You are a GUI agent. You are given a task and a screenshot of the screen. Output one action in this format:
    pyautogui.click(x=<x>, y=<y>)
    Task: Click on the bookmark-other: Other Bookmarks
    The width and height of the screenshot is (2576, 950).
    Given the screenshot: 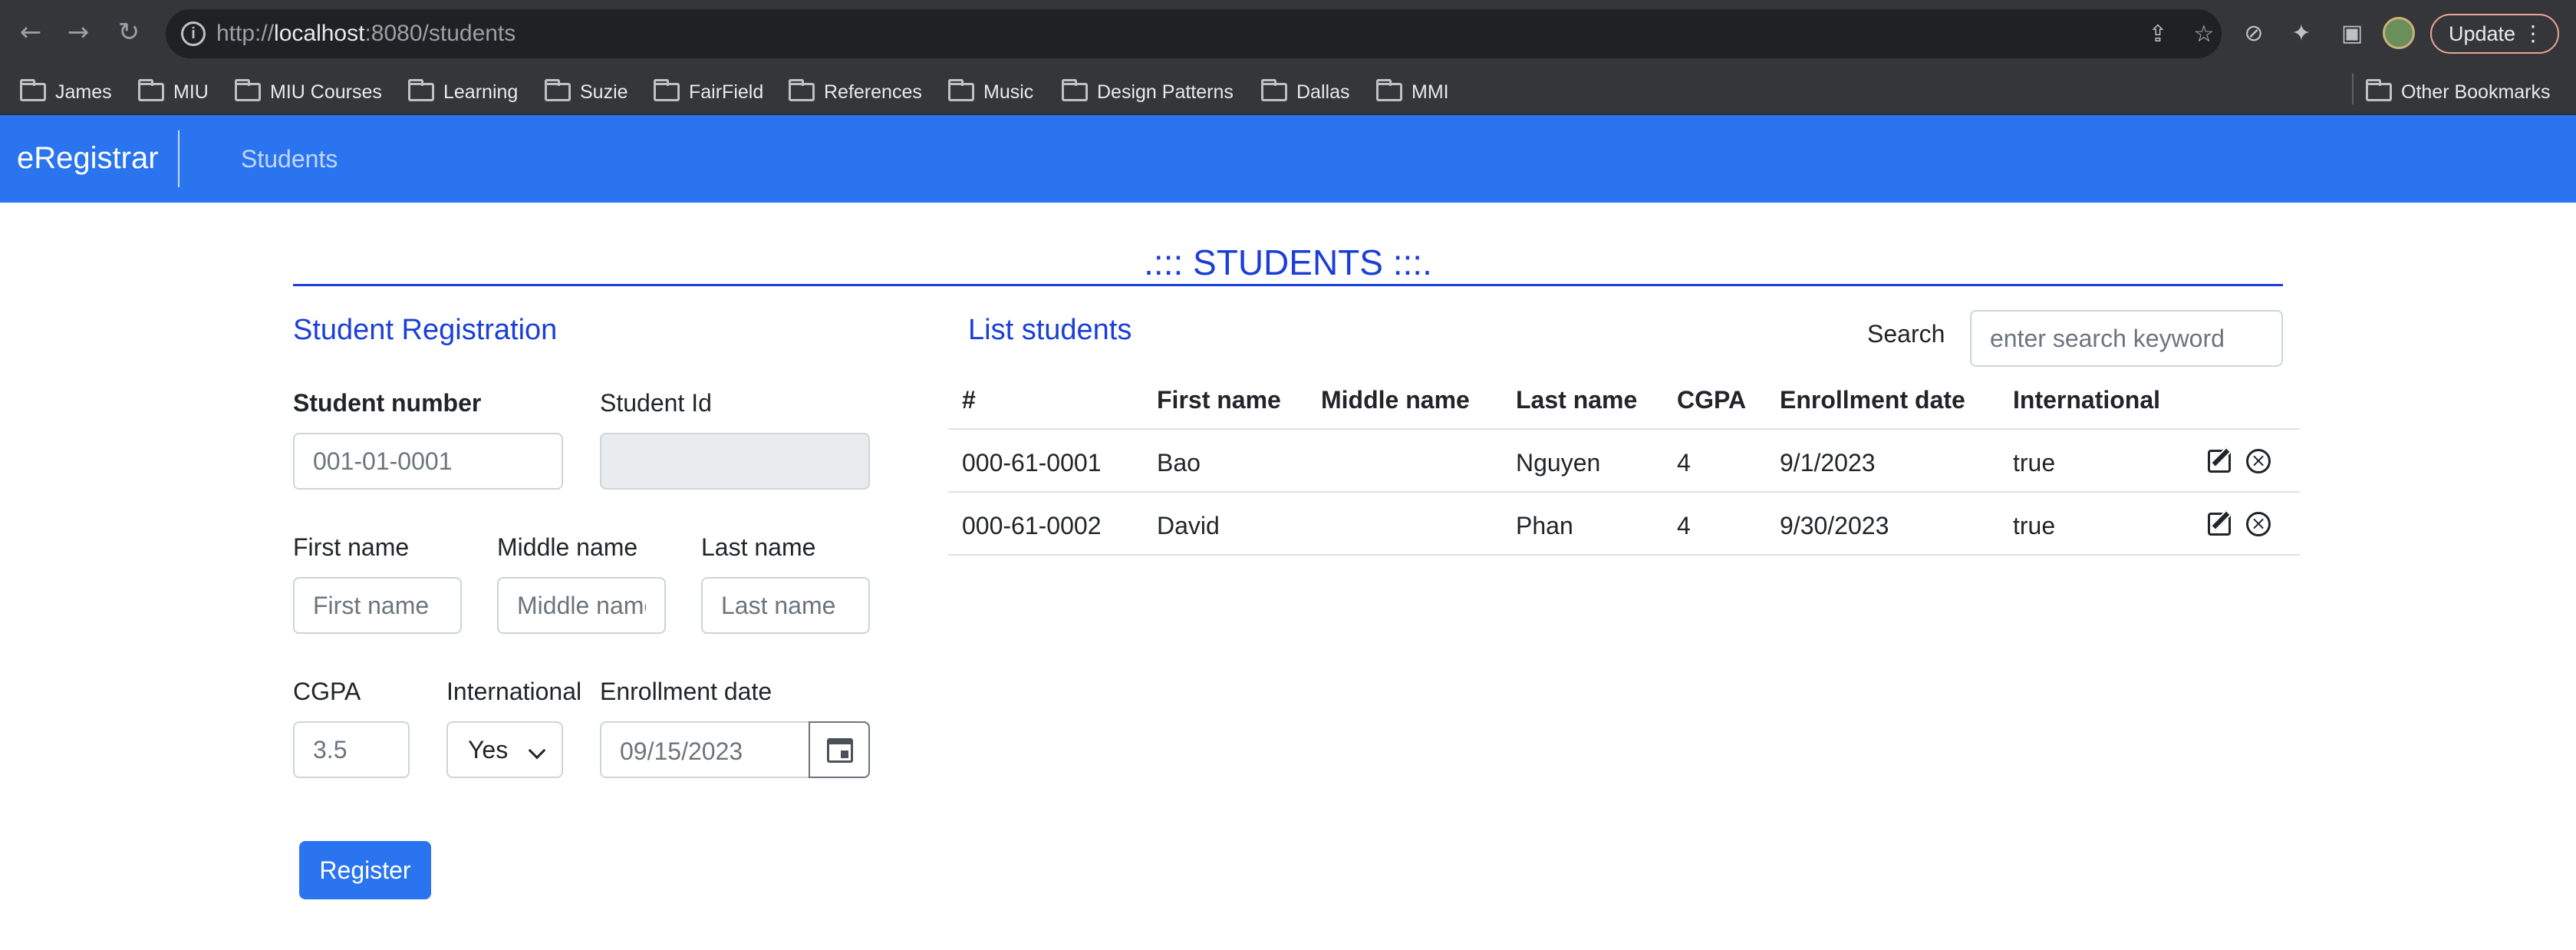 What is the action you would take?
    pyautogui.click(x=2458, y=92)
    